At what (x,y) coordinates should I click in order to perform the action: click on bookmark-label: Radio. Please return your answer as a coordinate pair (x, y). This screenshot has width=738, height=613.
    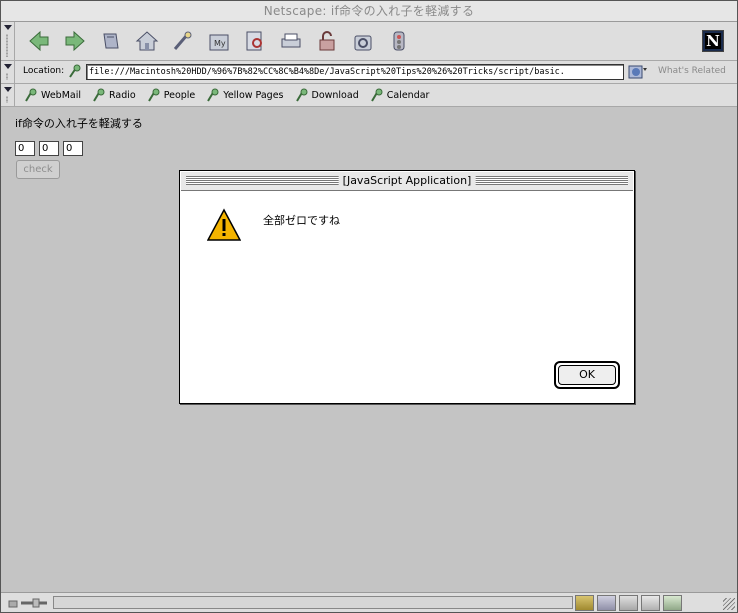
    Looking at the image, I should click on (122, 95).